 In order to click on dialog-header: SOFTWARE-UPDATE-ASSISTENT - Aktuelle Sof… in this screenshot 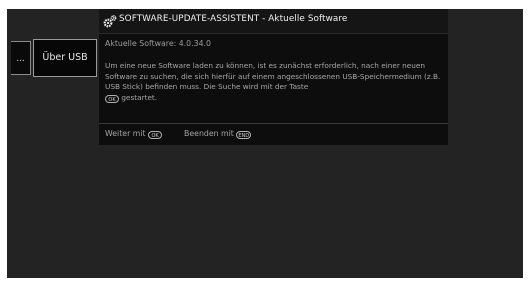, I will do `click(273, 21)`.